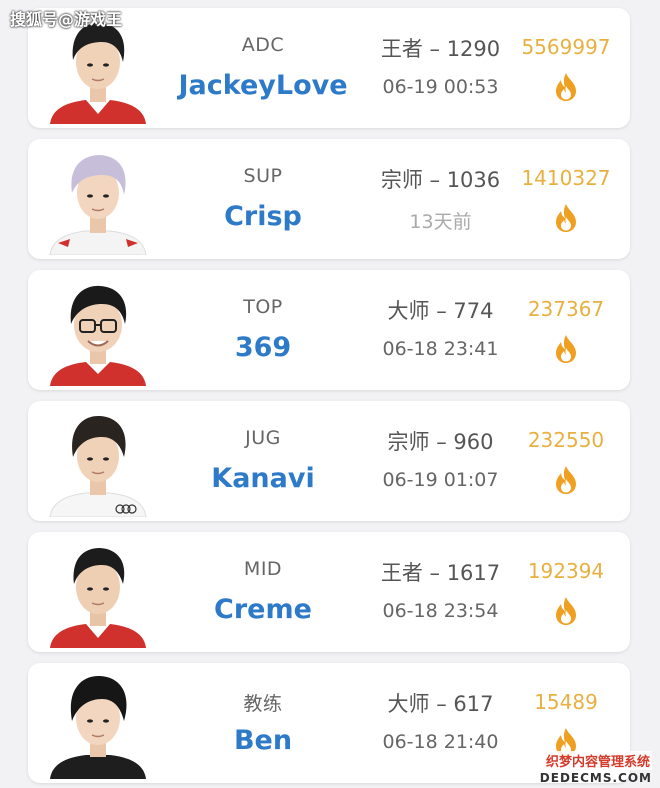 The image size is (660, 788). What do you see at coordinates (263, 347) in the screenshot?
I see `player-name: 369` at bounding box center [263, 347].